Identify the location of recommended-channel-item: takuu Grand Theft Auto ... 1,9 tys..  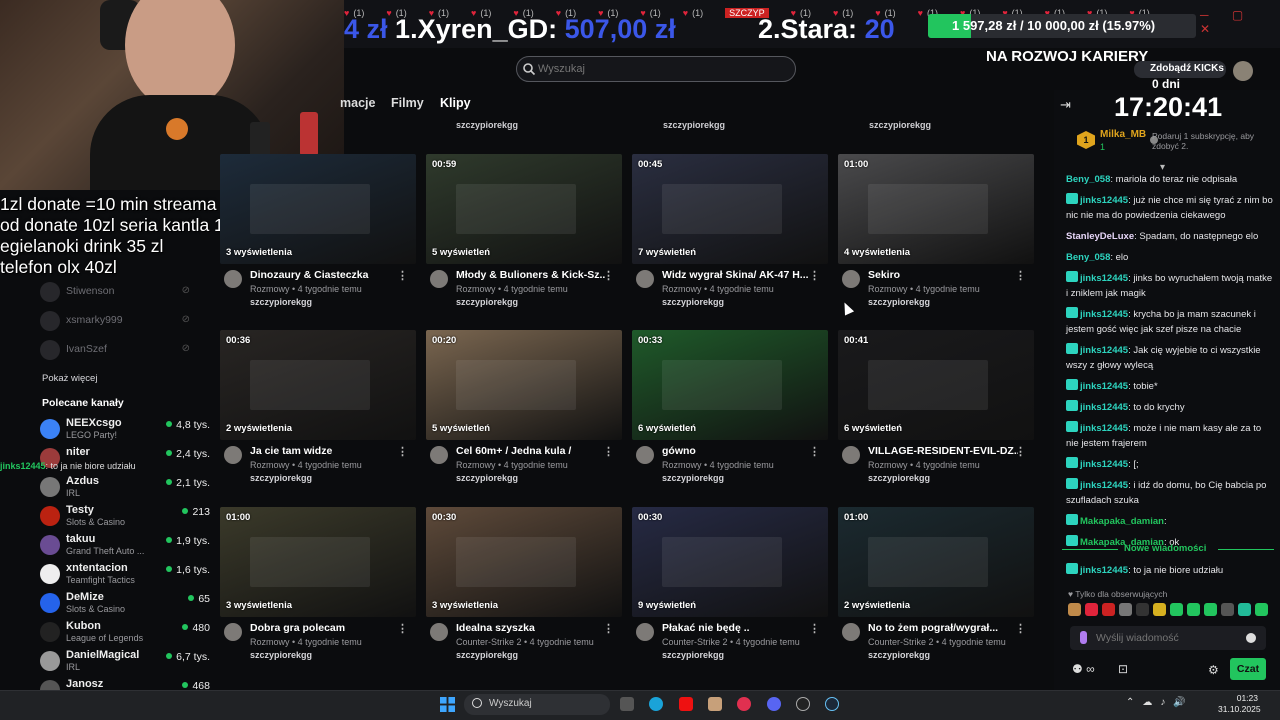
(123, 545).